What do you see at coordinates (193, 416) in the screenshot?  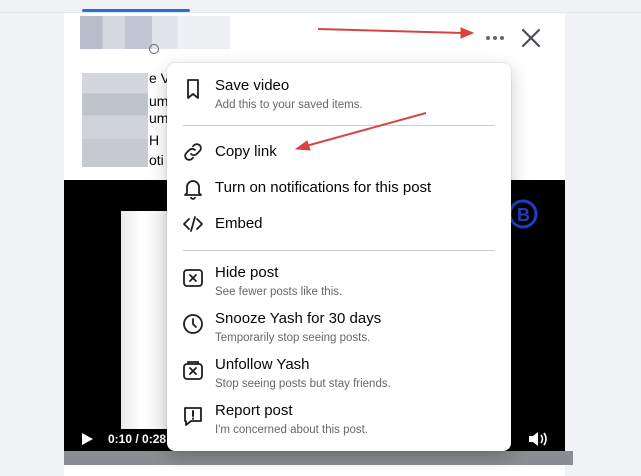 I see `report-icon` at bounding box center [193, 416].